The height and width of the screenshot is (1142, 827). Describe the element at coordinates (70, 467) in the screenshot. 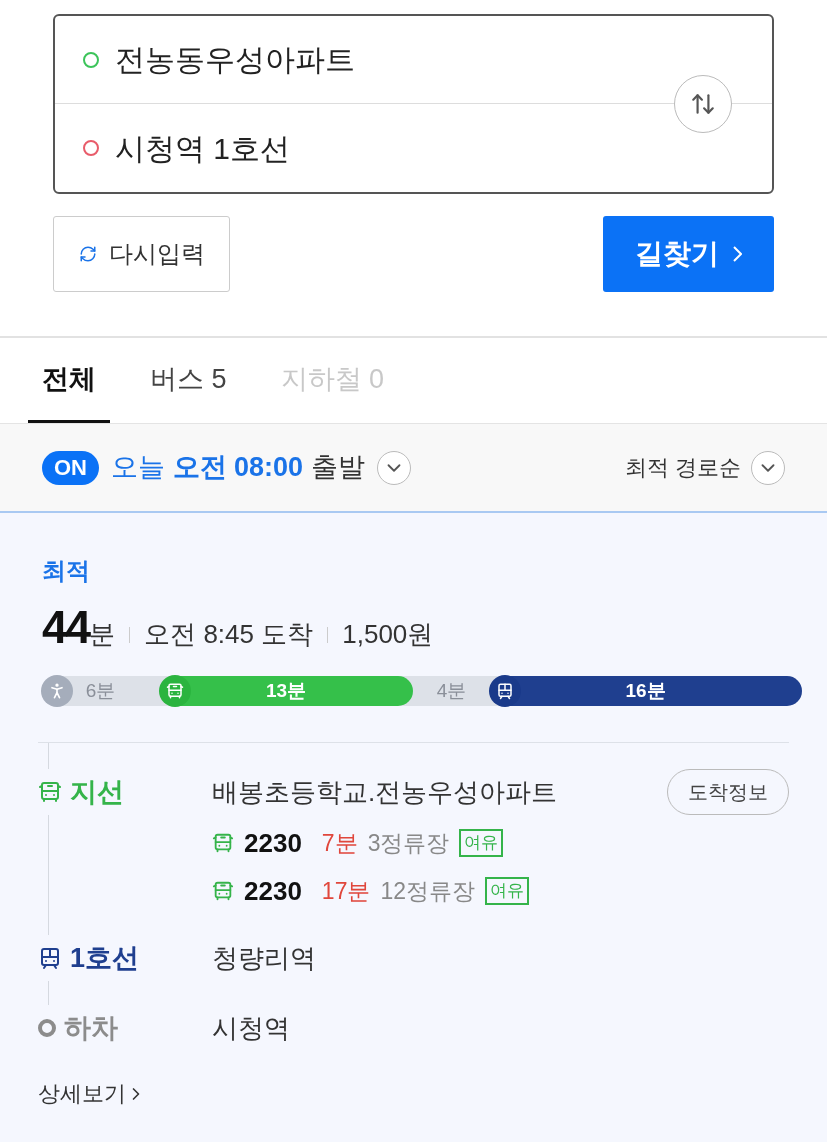

I see `on-toggle: ON` at that location.